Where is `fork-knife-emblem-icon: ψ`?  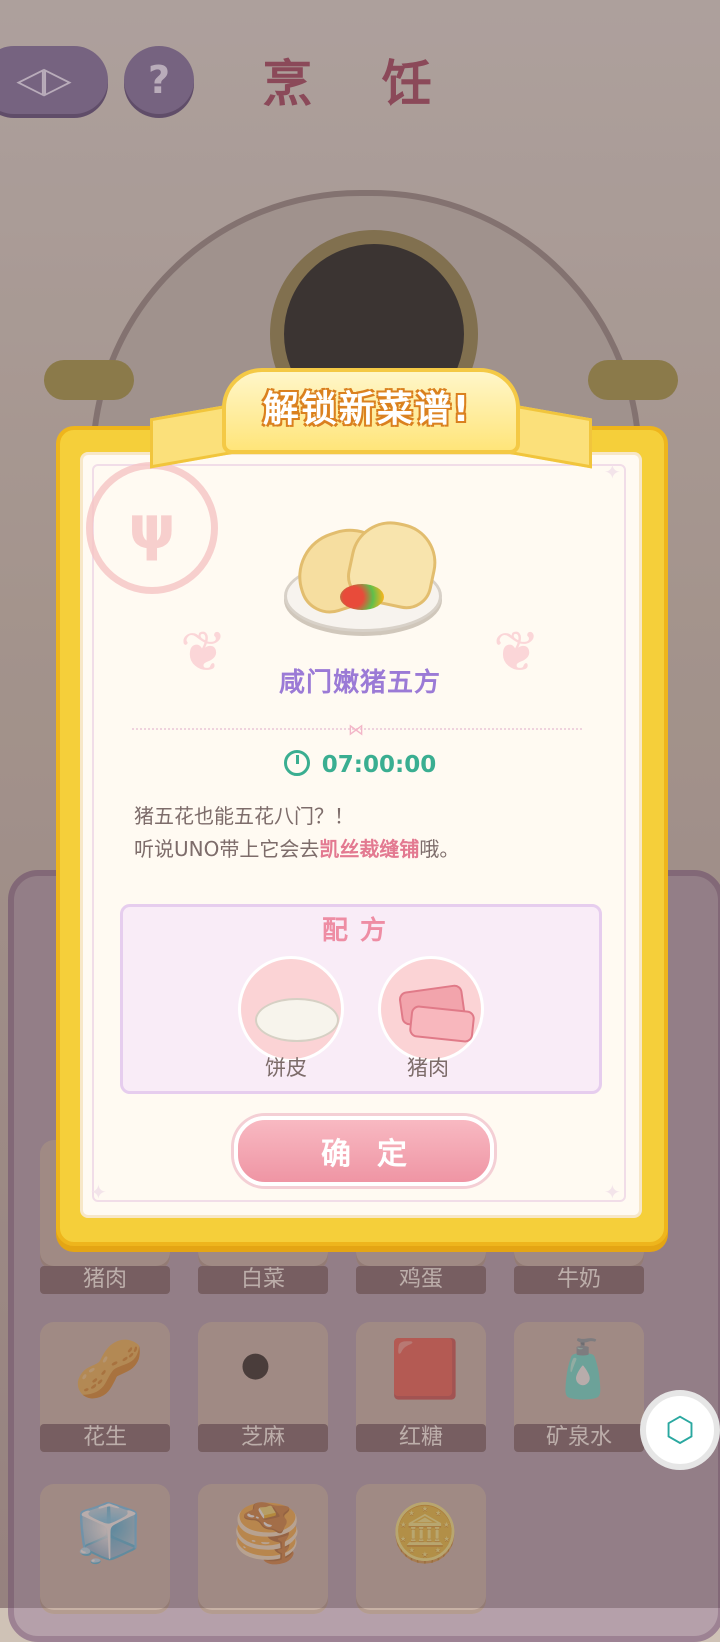 fork-knife-emblem-icon: ψ is located at coordinates (152, 528).